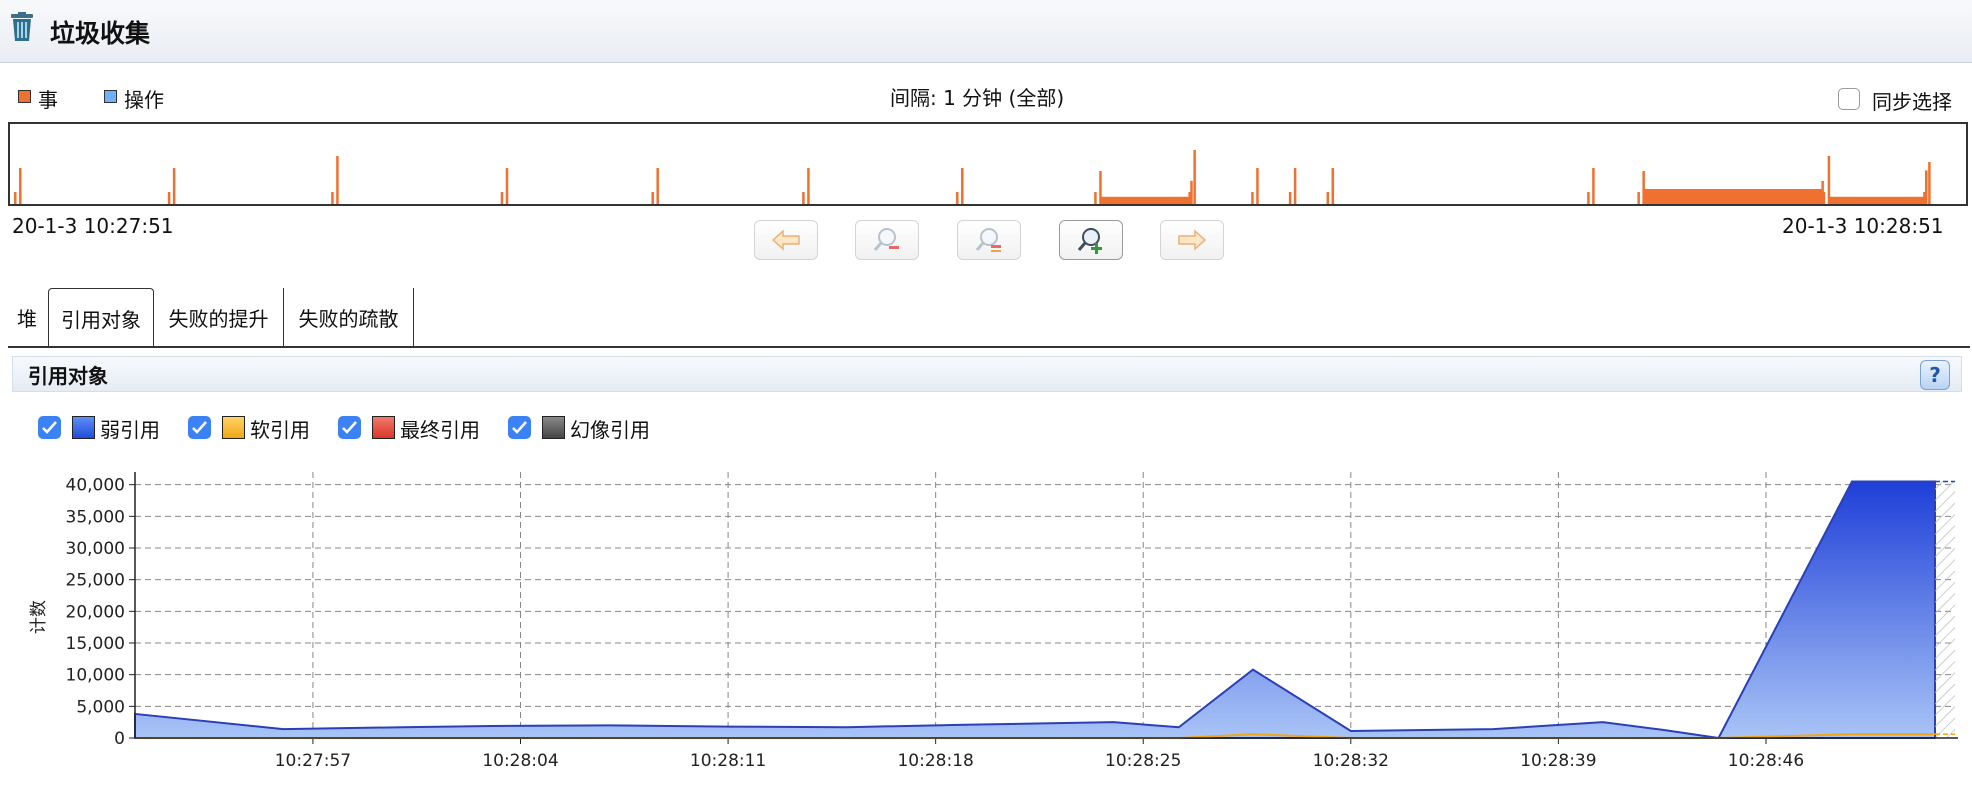  I want to click on soft-ref-swatch, so click(233, 427).